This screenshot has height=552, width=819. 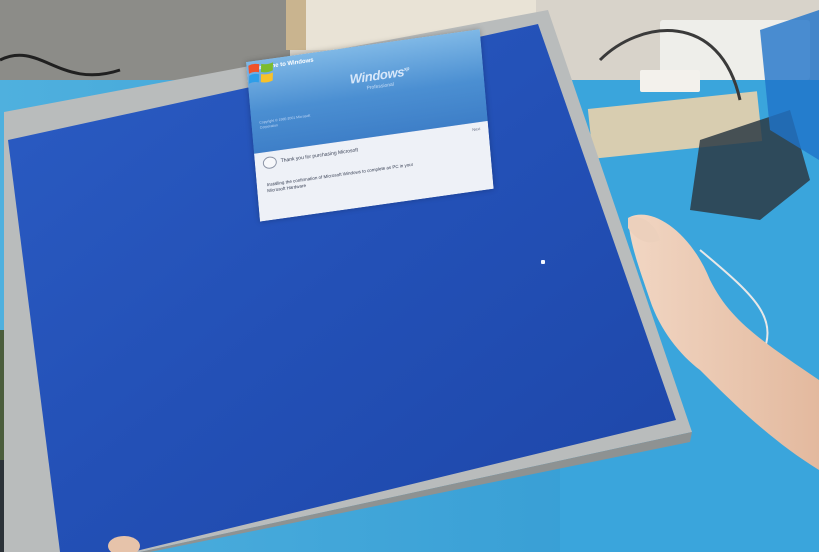 I want to click on status-line: Thank you for purchasing Microsoft, so click(x=319, y=156).